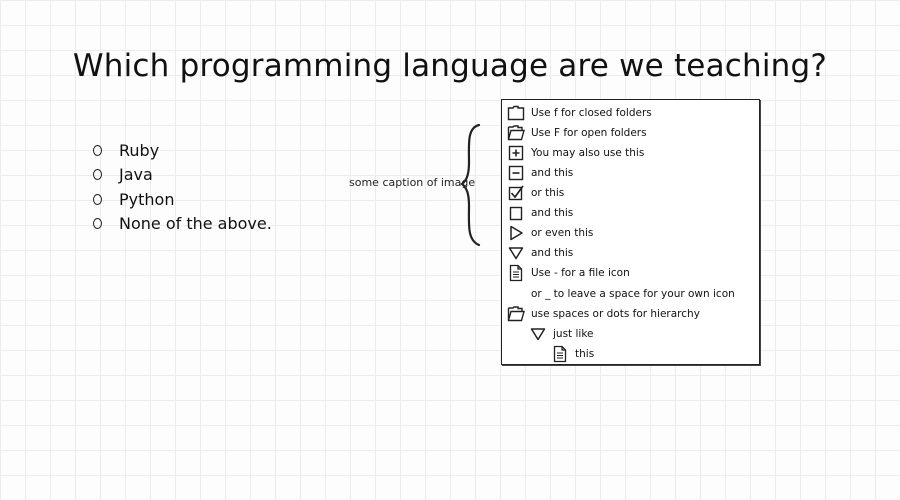  I want to click on tree-label: or this, so click(548, 193).